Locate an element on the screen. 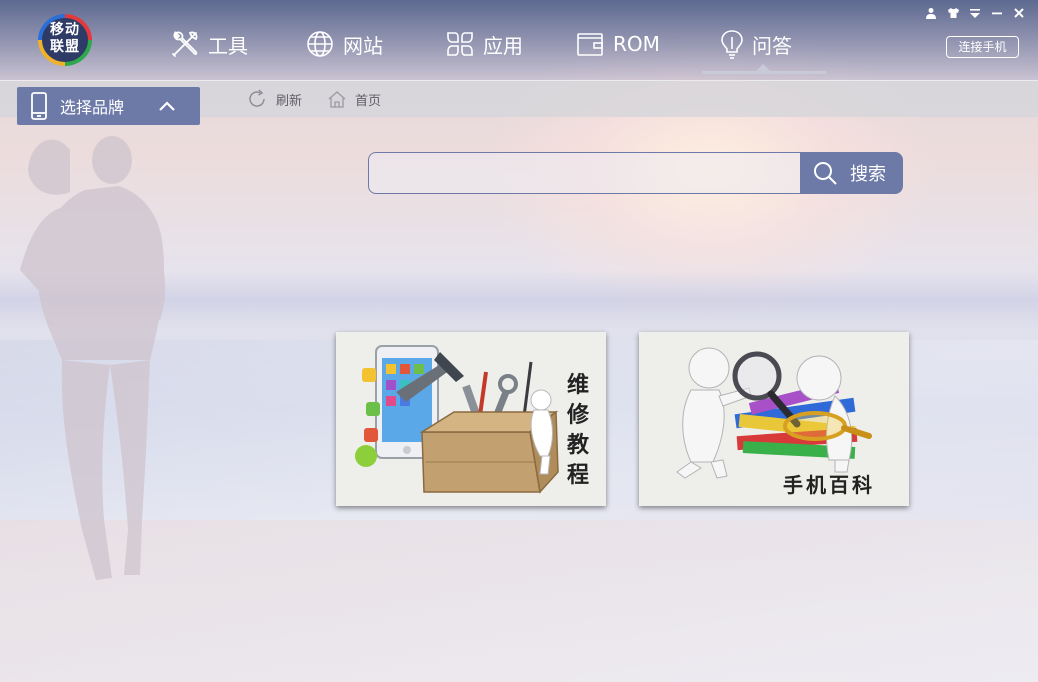  close-icon is located at coordinates (1019, 13).